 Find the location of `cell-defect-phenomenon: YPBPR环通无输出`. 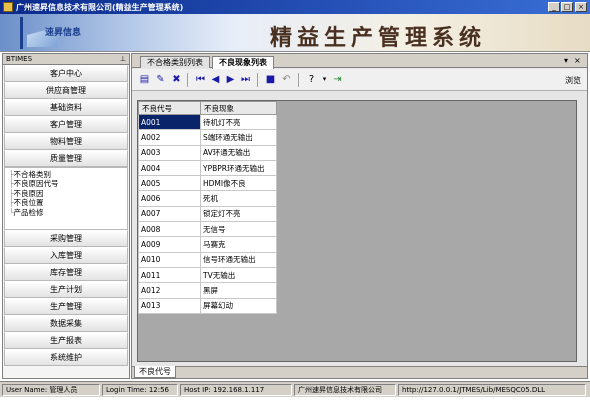

cell-defect-phenomenon: YPBPR环通无输出 is located at coordinates (238, 168).